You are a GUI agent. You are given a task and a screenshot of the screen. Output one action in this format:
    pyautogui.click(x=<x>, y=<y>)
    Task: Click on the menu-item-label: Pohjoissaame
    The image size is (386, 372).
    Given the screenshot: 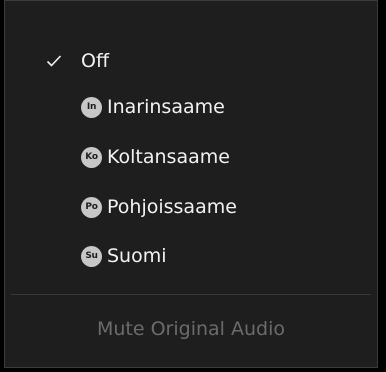 What is the action you would take?
    pyautogui.click(x=172, y=207)
    